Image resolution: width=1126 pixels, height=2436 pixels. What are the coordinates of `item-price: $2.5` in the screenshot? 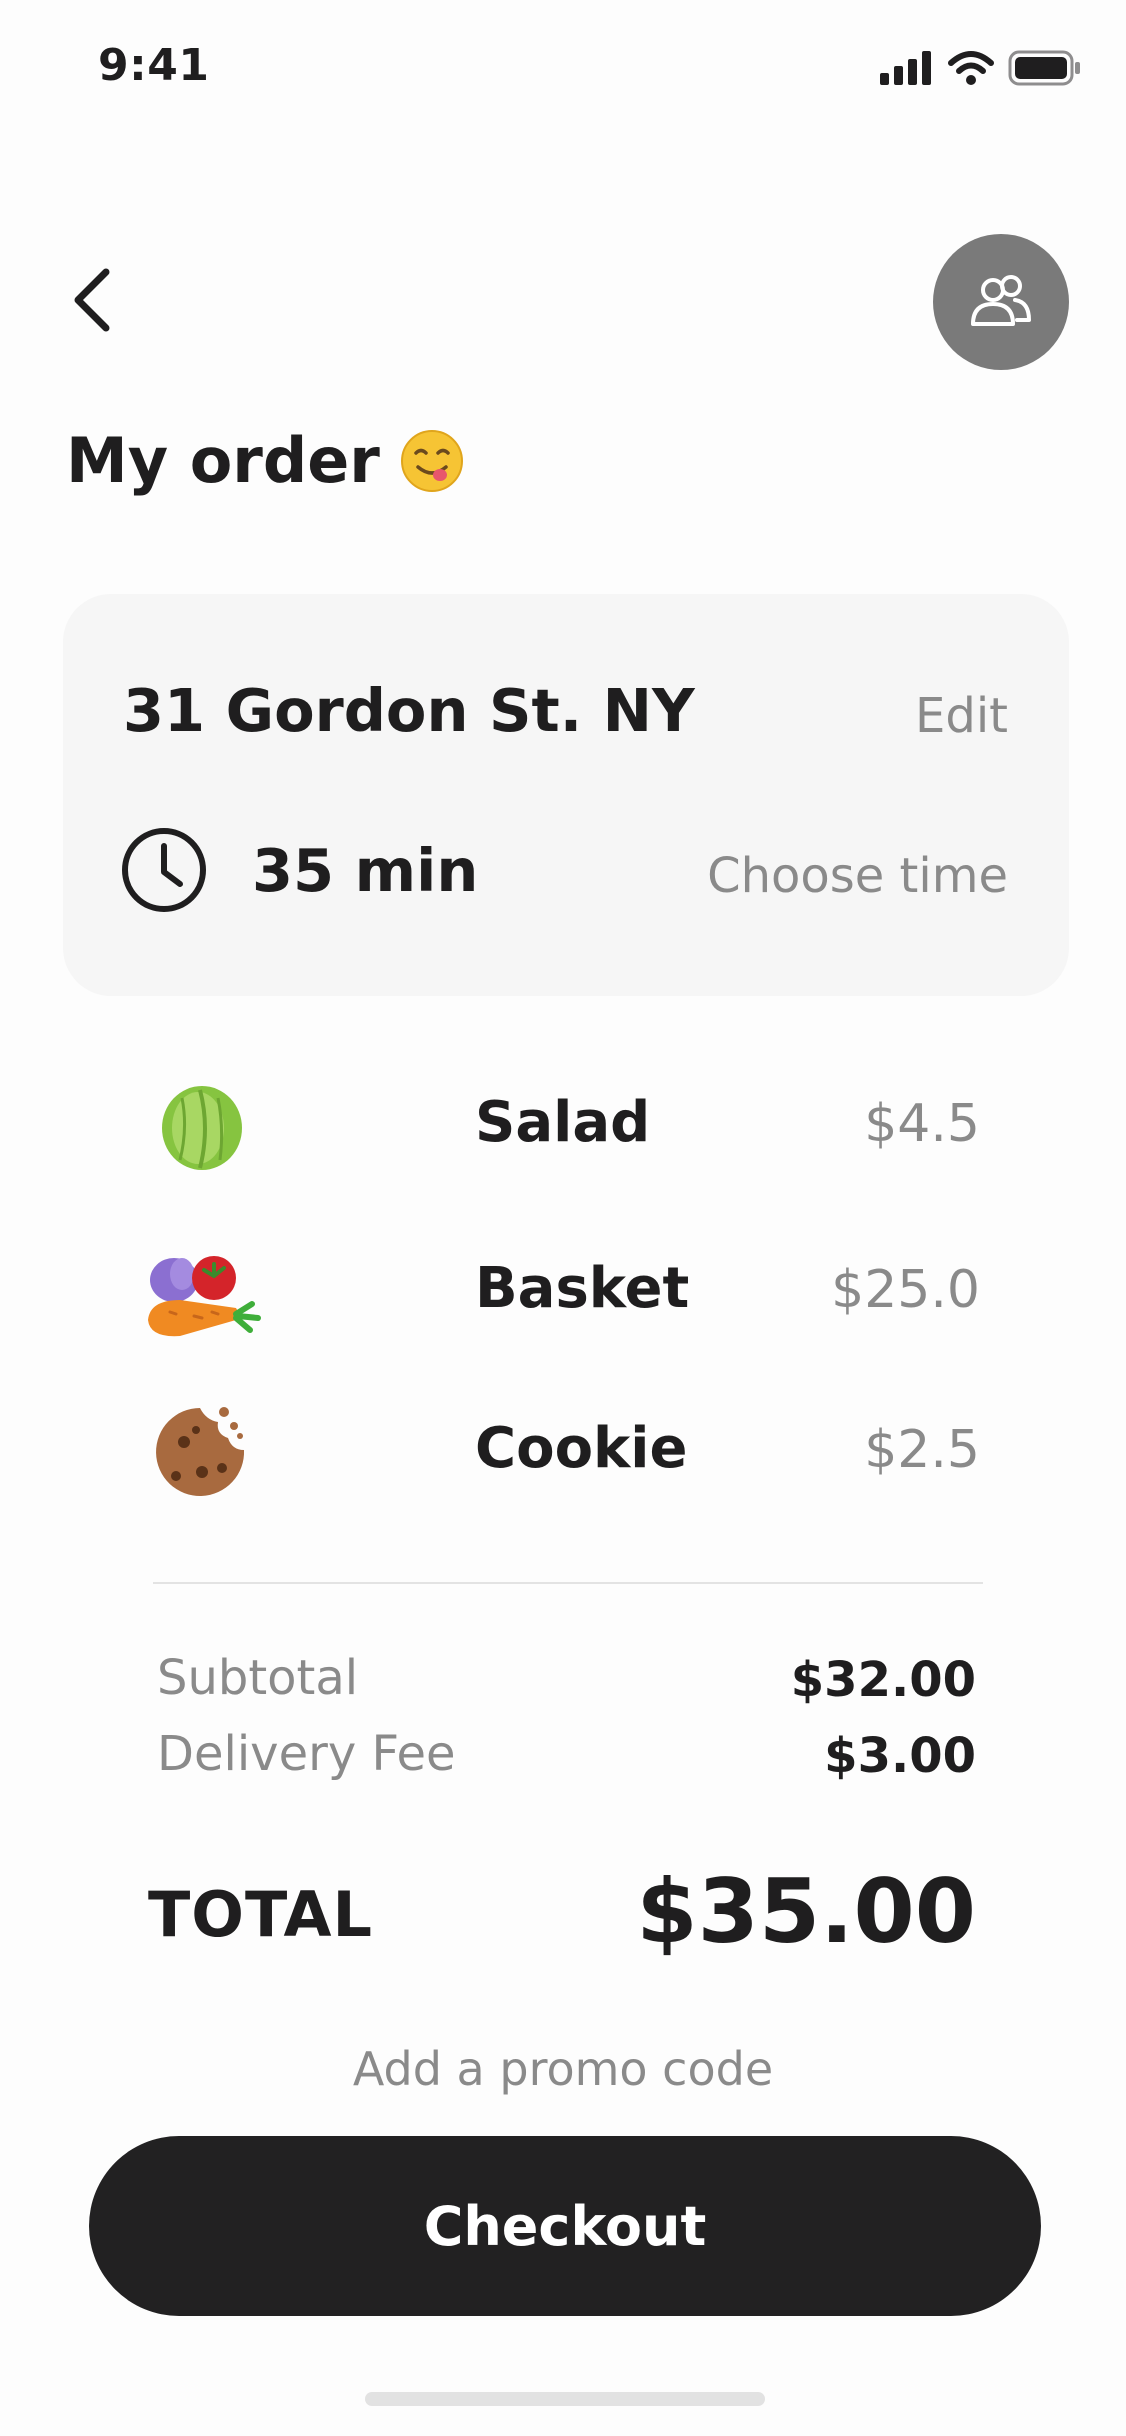 It's located at (922, 1450).